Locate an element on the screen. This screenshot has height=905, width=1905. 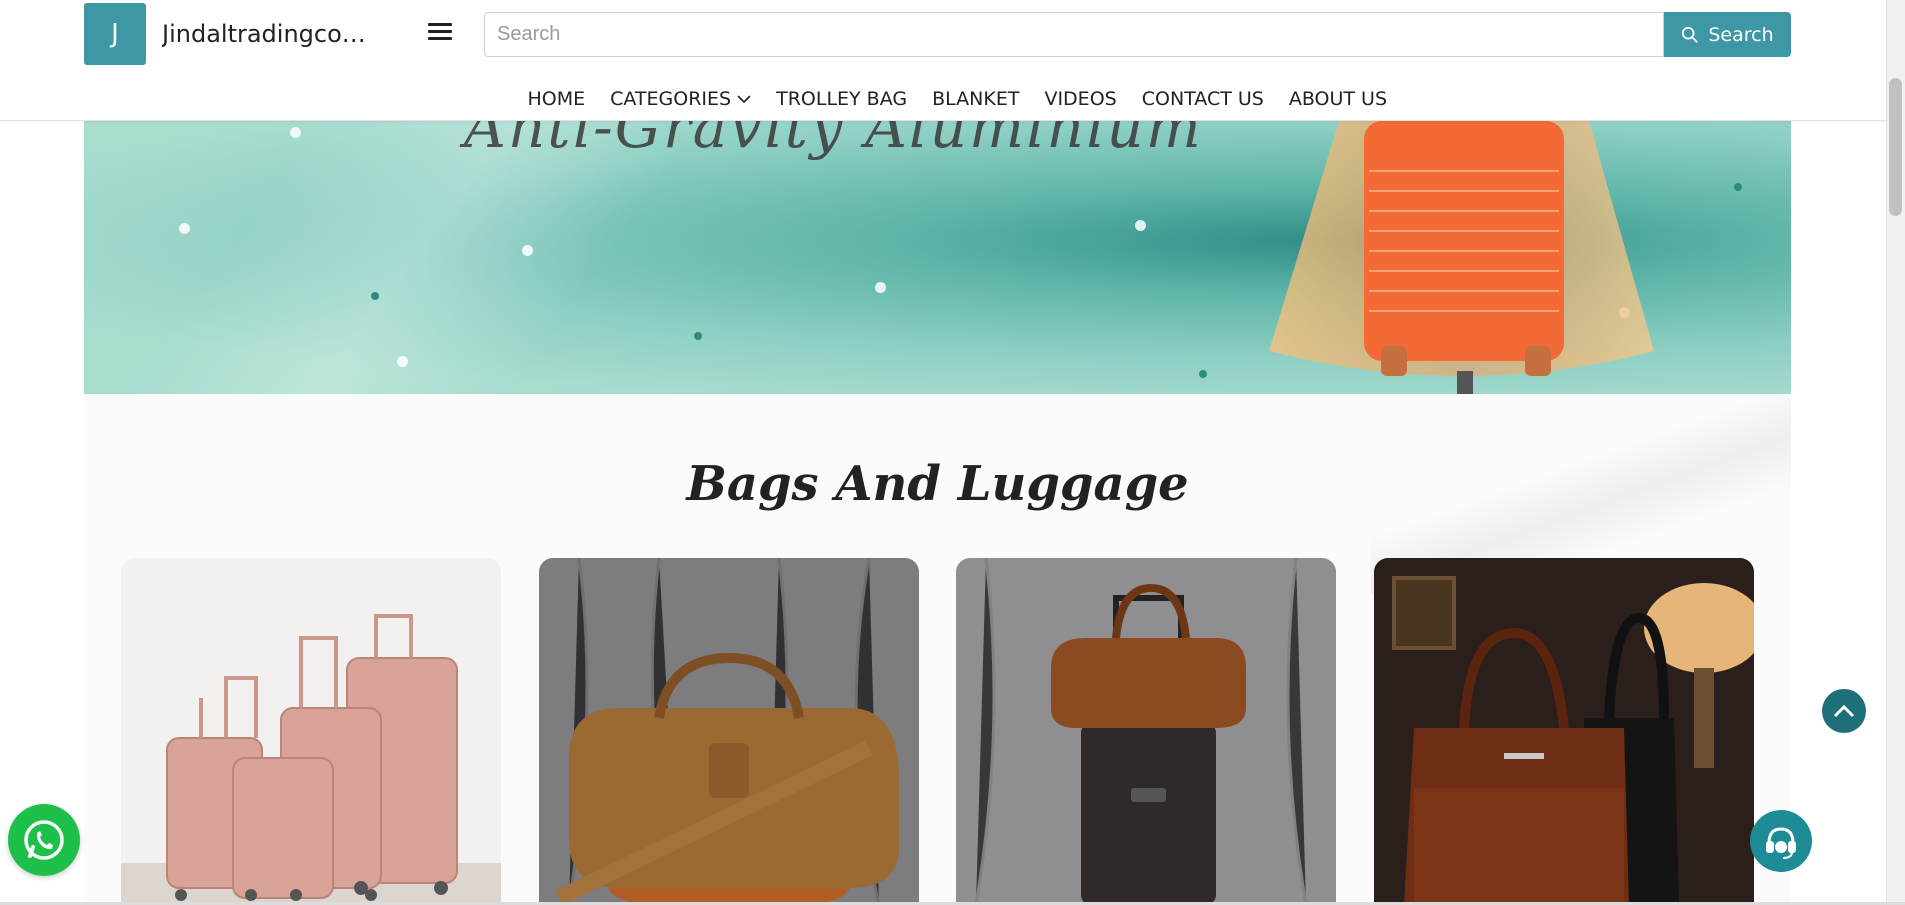
hamburger-icon is located at coordinates (440, 33).